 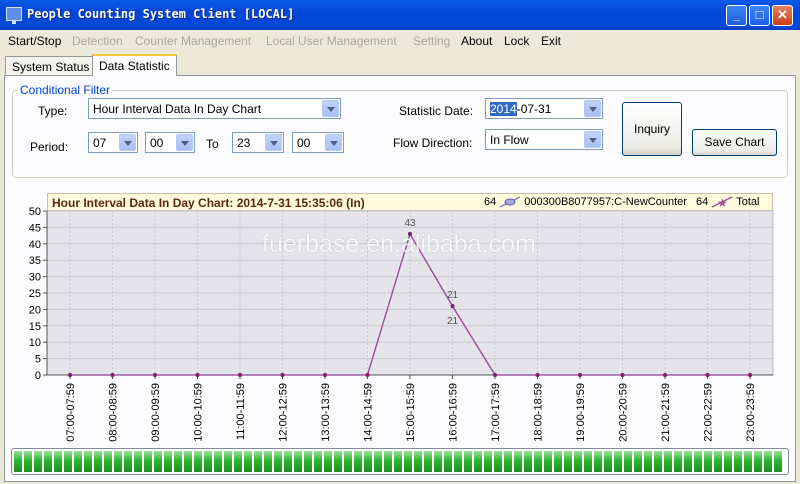 I want to click on x-tick-label: 16:00-16:59, so click(x=454, y=412).